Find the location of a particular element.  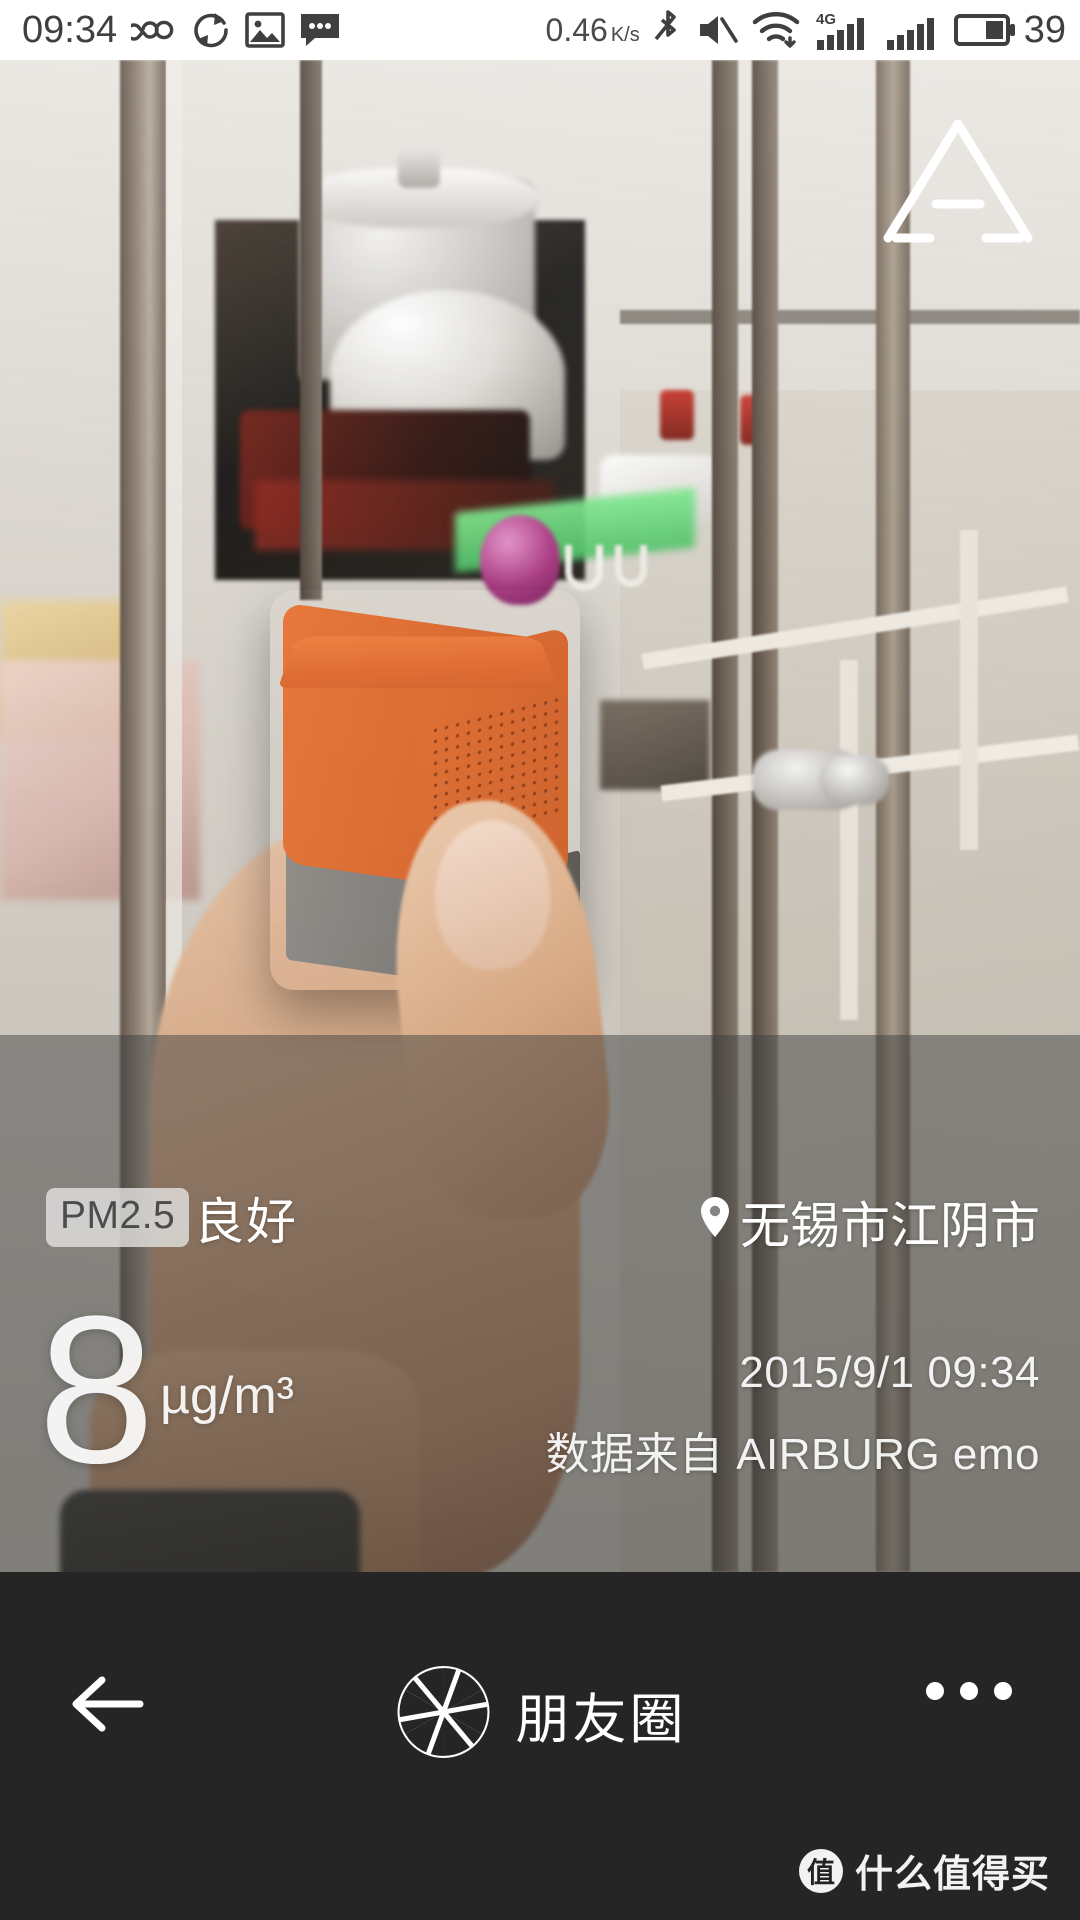

watermark-logo-icon: 值 is located at coordinates (820, 1870).